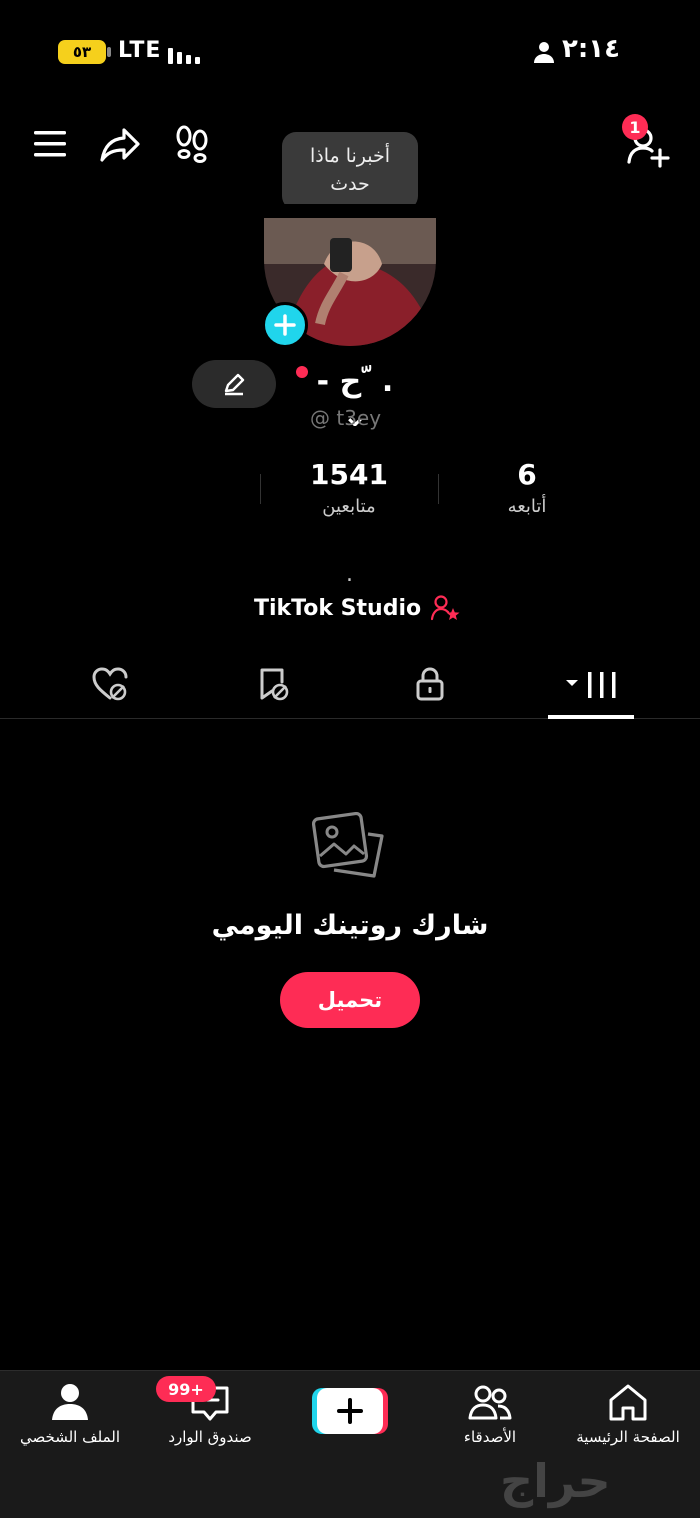 Image resolution: width=700 pixels, height=1518 pixels. What do you see at coordinates (445, 608) in the screenshot?
I see `creator-star-icon` at bounding box center [445, 608].